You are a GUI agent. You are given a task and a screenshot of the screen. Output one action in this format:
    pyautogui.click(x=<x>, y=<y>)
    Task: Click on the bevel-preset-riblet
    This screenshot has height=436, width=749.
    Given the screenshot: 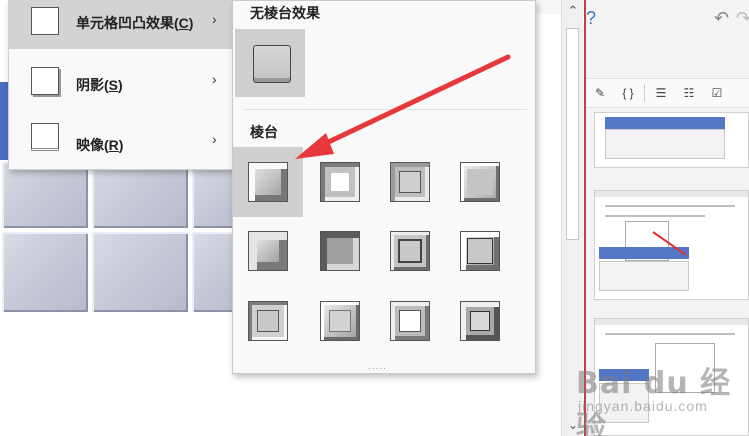 What is the action you would take?
    pyautogui.click(x=340, y=321)
    